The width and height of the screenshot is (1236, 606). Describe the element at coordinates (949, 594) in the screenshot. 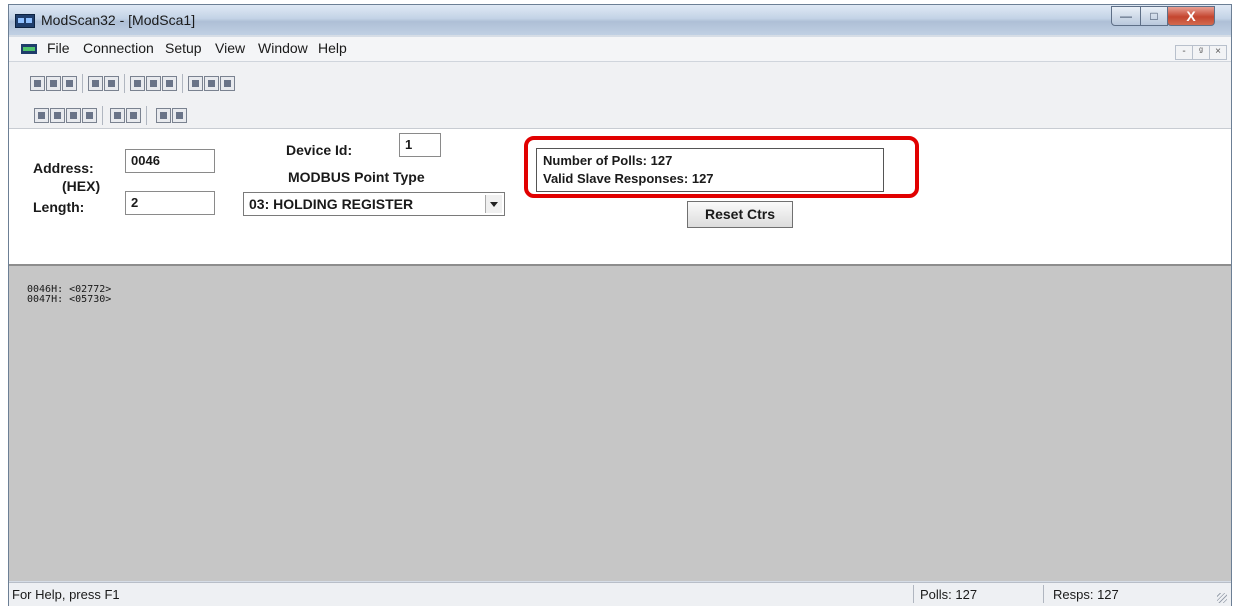

I see `status-polls: Polls: 127` at that location.